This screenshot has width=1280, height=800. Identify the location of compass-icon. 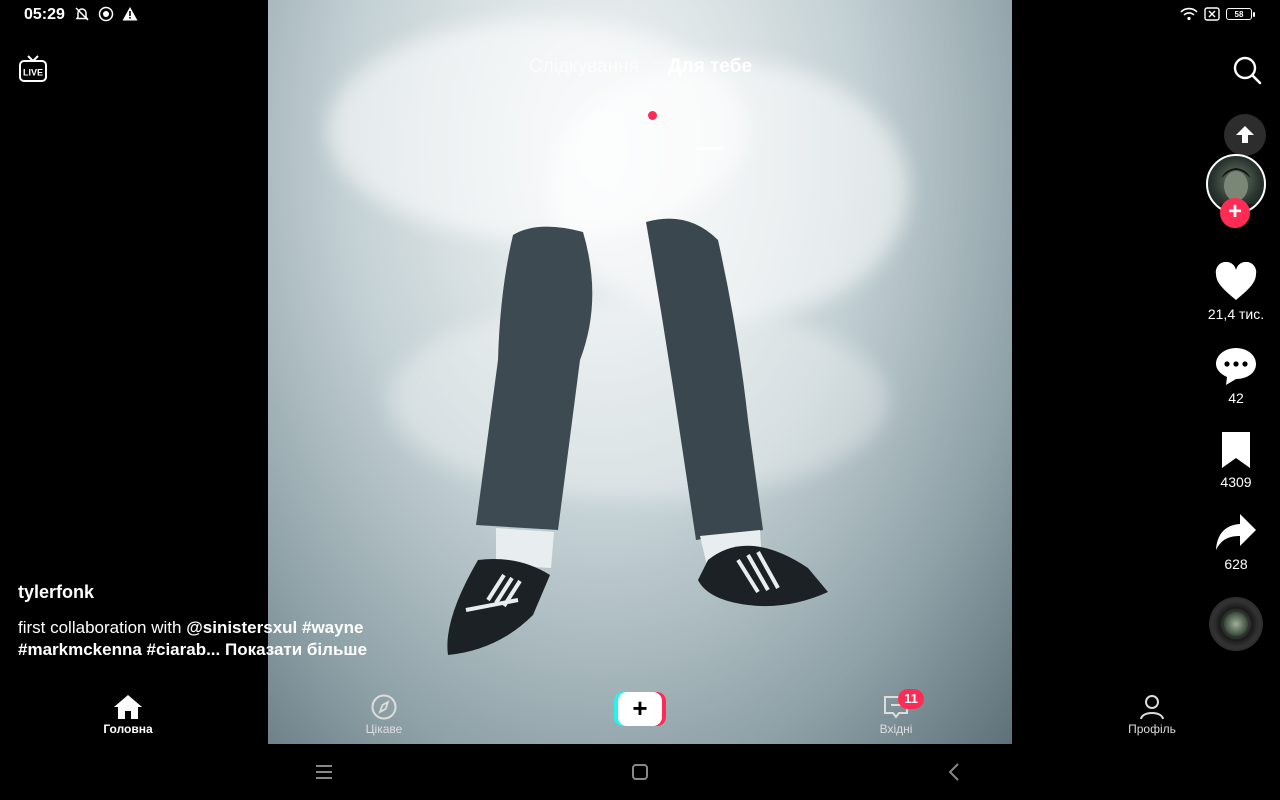
(384, 707).